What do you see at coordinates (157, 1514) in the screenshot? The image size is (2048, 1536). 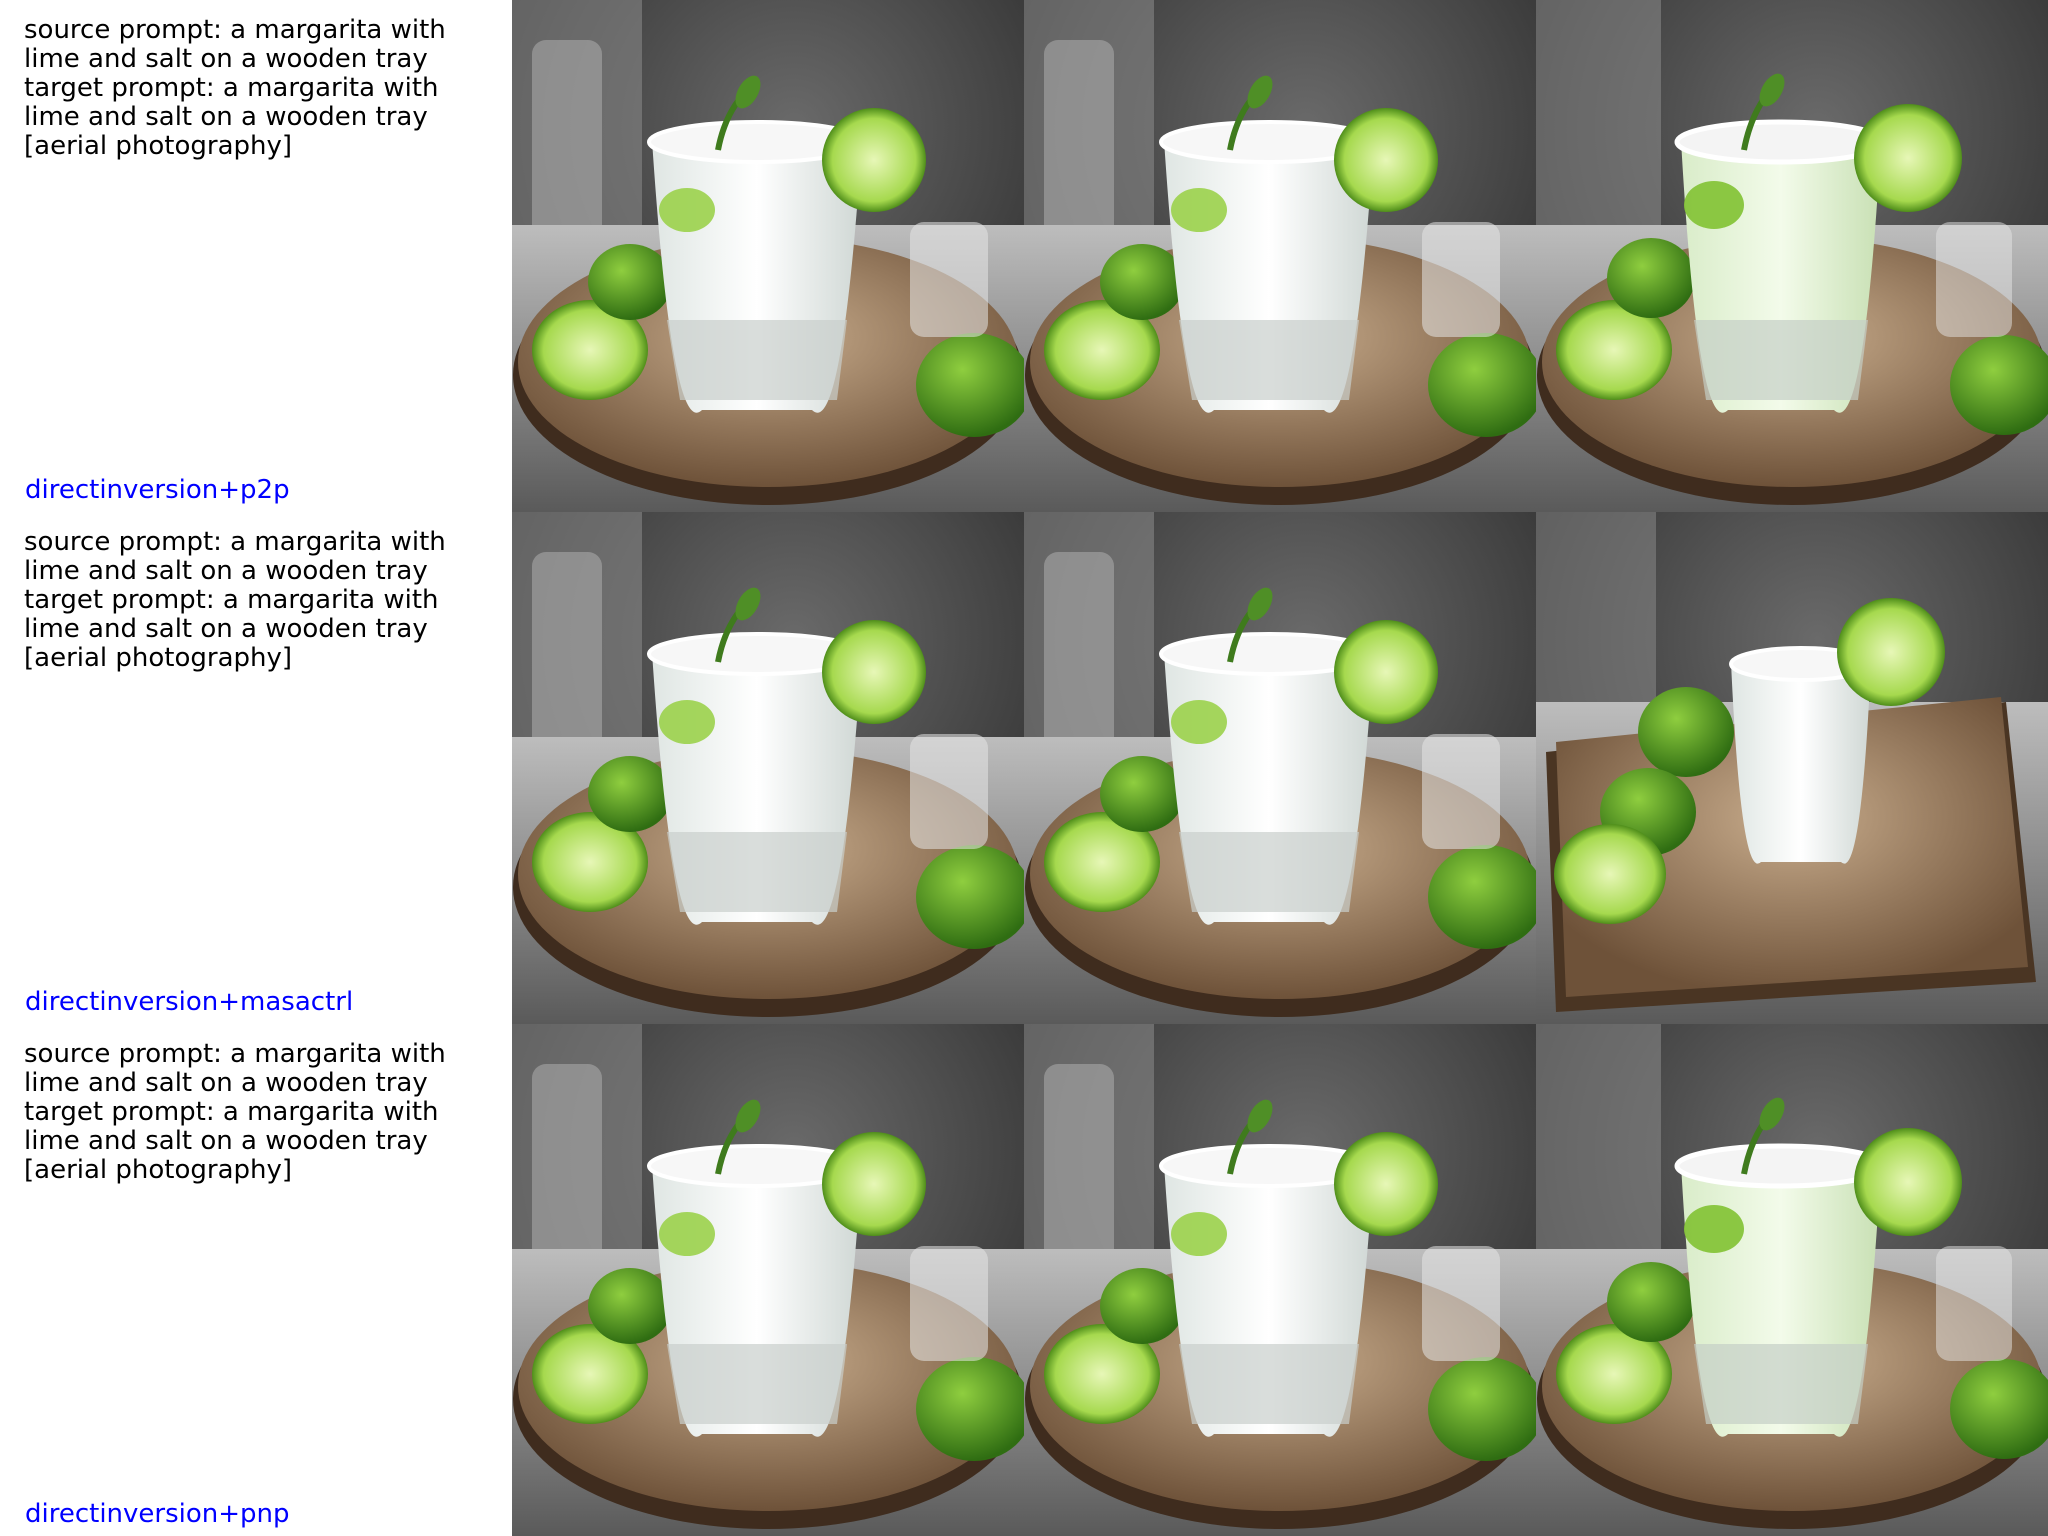 I see `method-label: directinversion+pnp` at bounding box center [157, 1514].